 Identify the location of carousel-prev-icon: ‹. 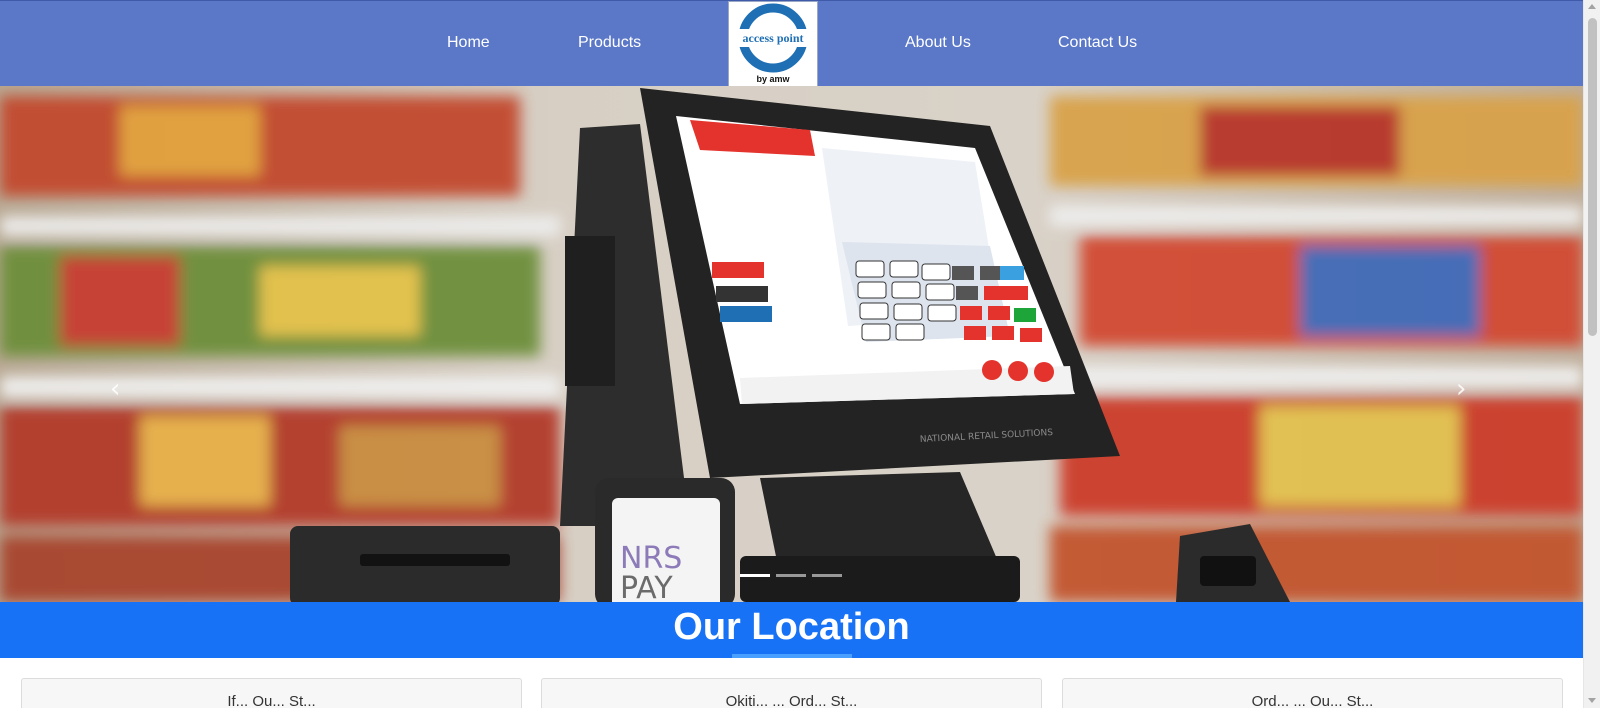
(115, 389).